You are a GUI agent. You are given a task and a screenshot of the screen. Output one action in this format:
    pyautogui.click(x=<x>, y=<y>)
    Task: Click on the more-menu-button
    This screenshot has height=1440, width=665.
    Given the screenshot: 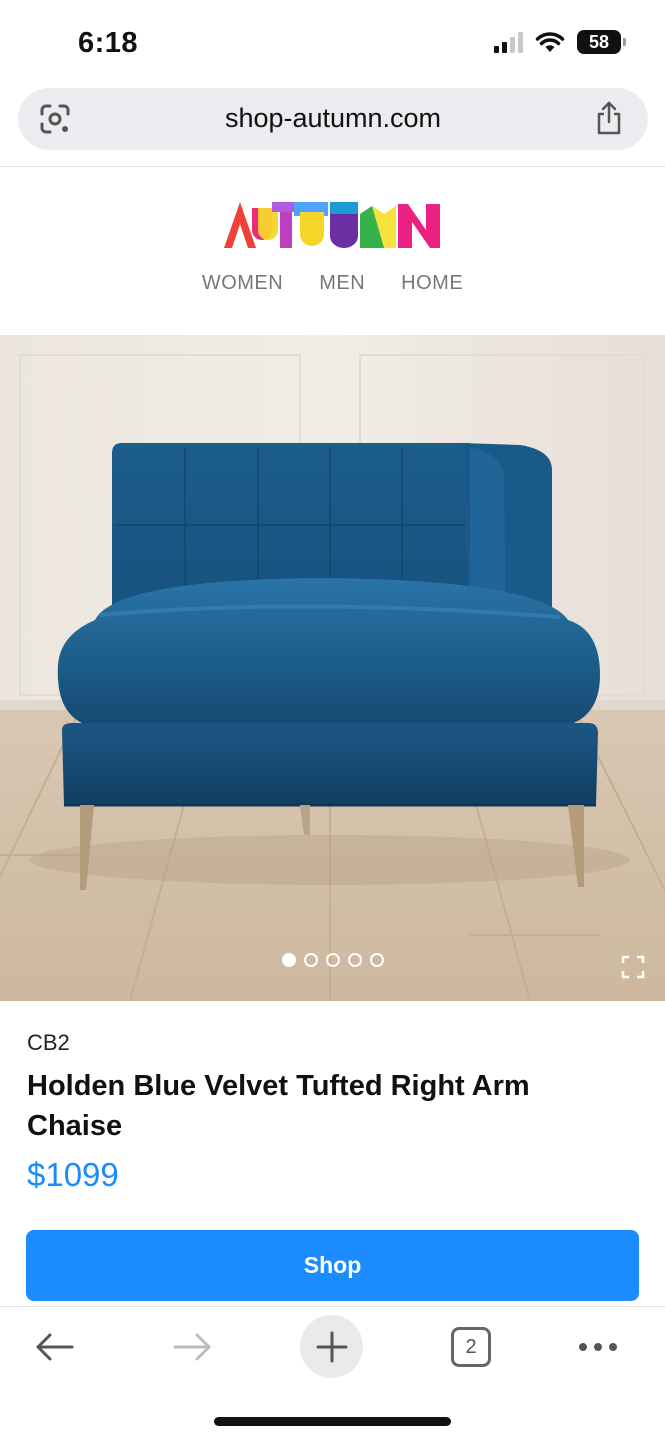 What is the action you would take?
    pyautogui.click(x=598, y=1347)
    